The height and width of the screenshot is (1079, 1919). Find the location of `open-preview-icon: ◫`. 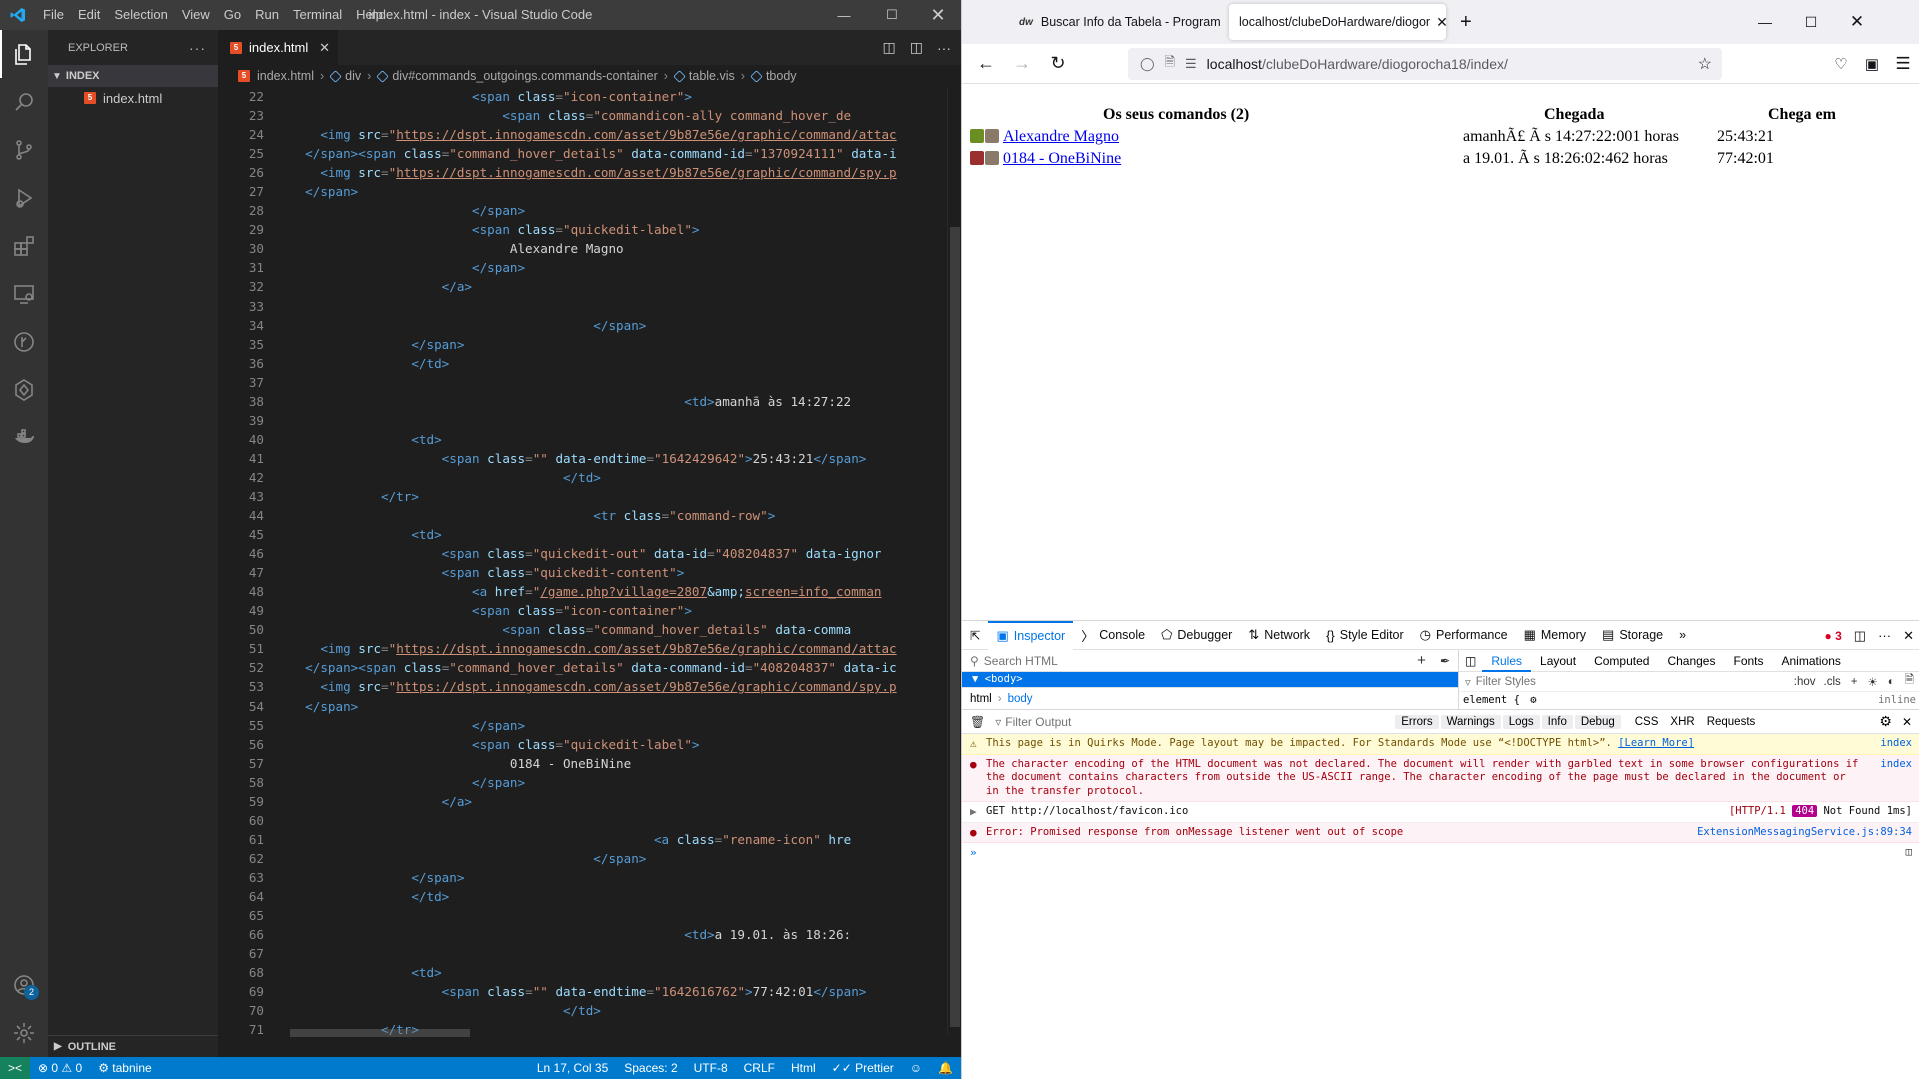

open-preview-icon: ◫ is located at coordinates (889, 47).